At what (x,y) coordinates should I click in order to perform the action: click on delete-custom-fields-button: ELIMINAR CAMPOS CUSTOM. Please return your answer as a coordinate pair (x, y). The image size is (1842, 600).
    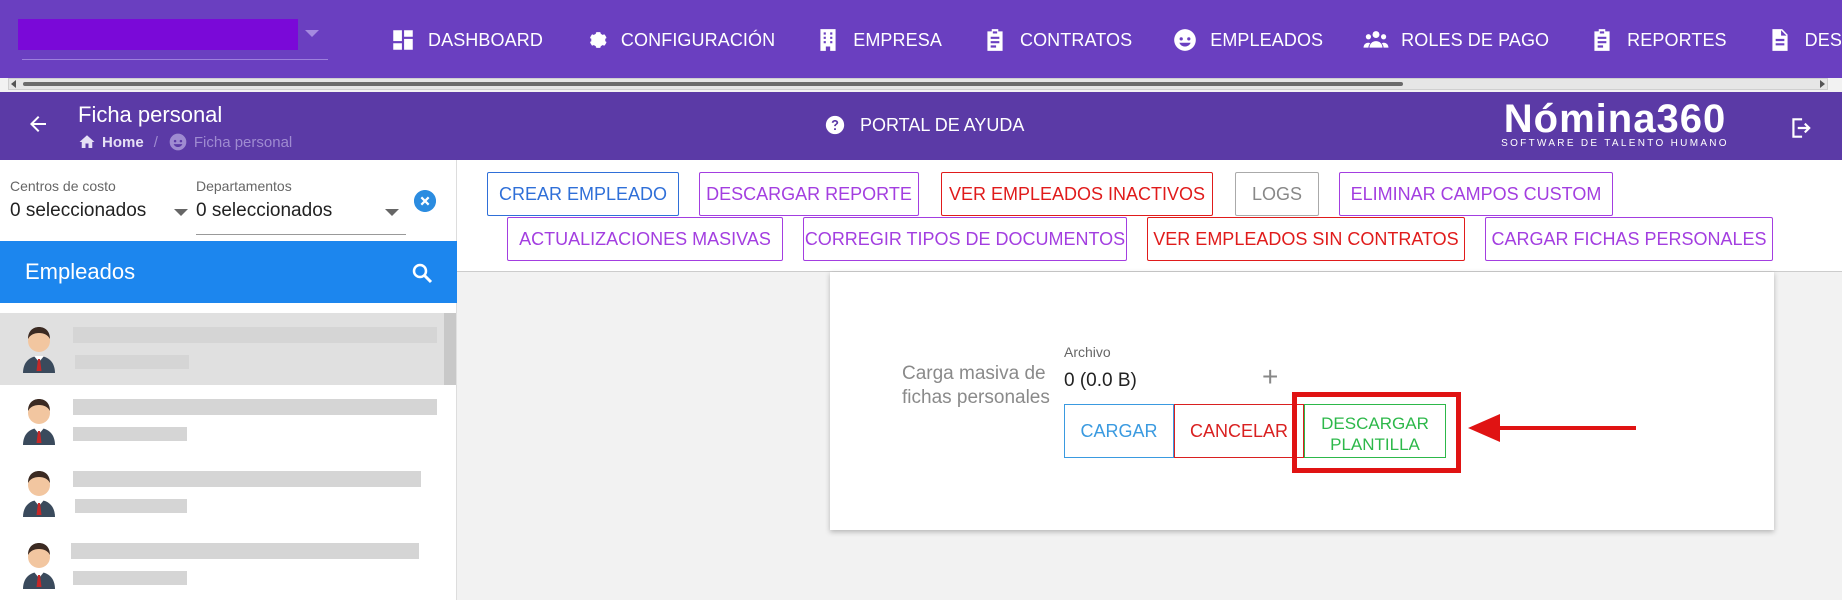
    Looking at the image, I should click on (1476, 194).